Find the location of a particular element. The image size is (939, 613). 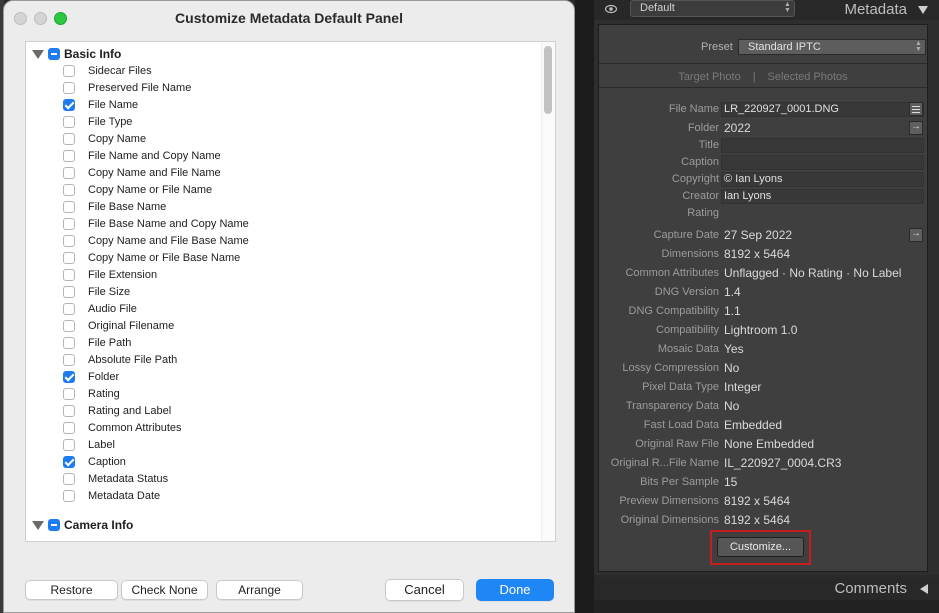

metadata-input: © Ian Lyons is located at coordinates (822, 179).